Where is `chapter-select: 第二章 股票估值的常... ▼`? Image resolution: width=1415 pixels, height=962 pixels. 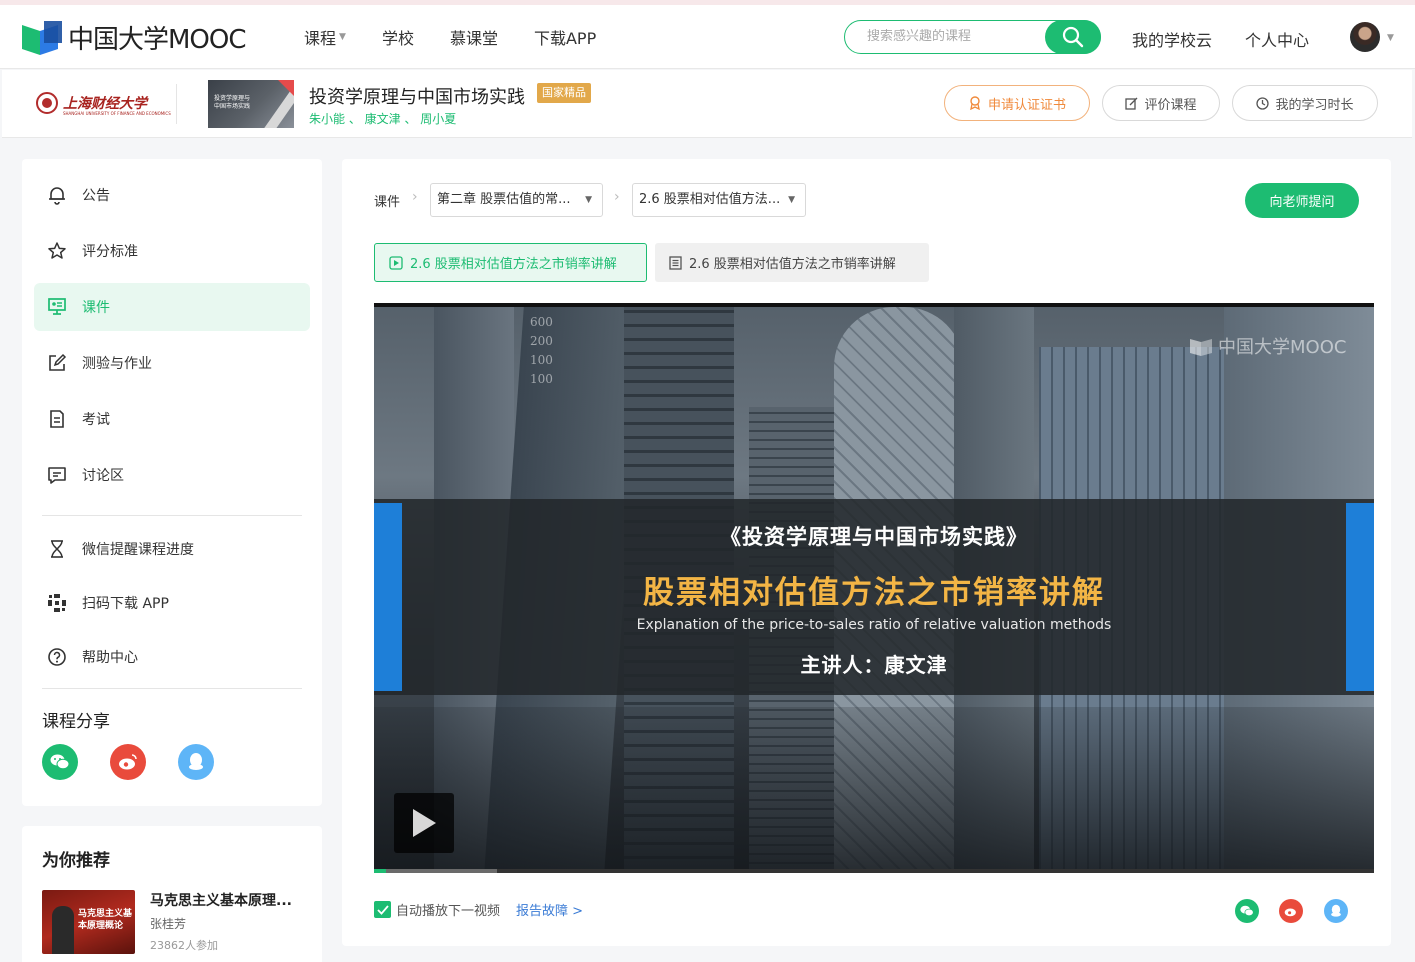 chapter-select: 第二章 股票估值的常... ▼ is located at coordinates (516, 200).